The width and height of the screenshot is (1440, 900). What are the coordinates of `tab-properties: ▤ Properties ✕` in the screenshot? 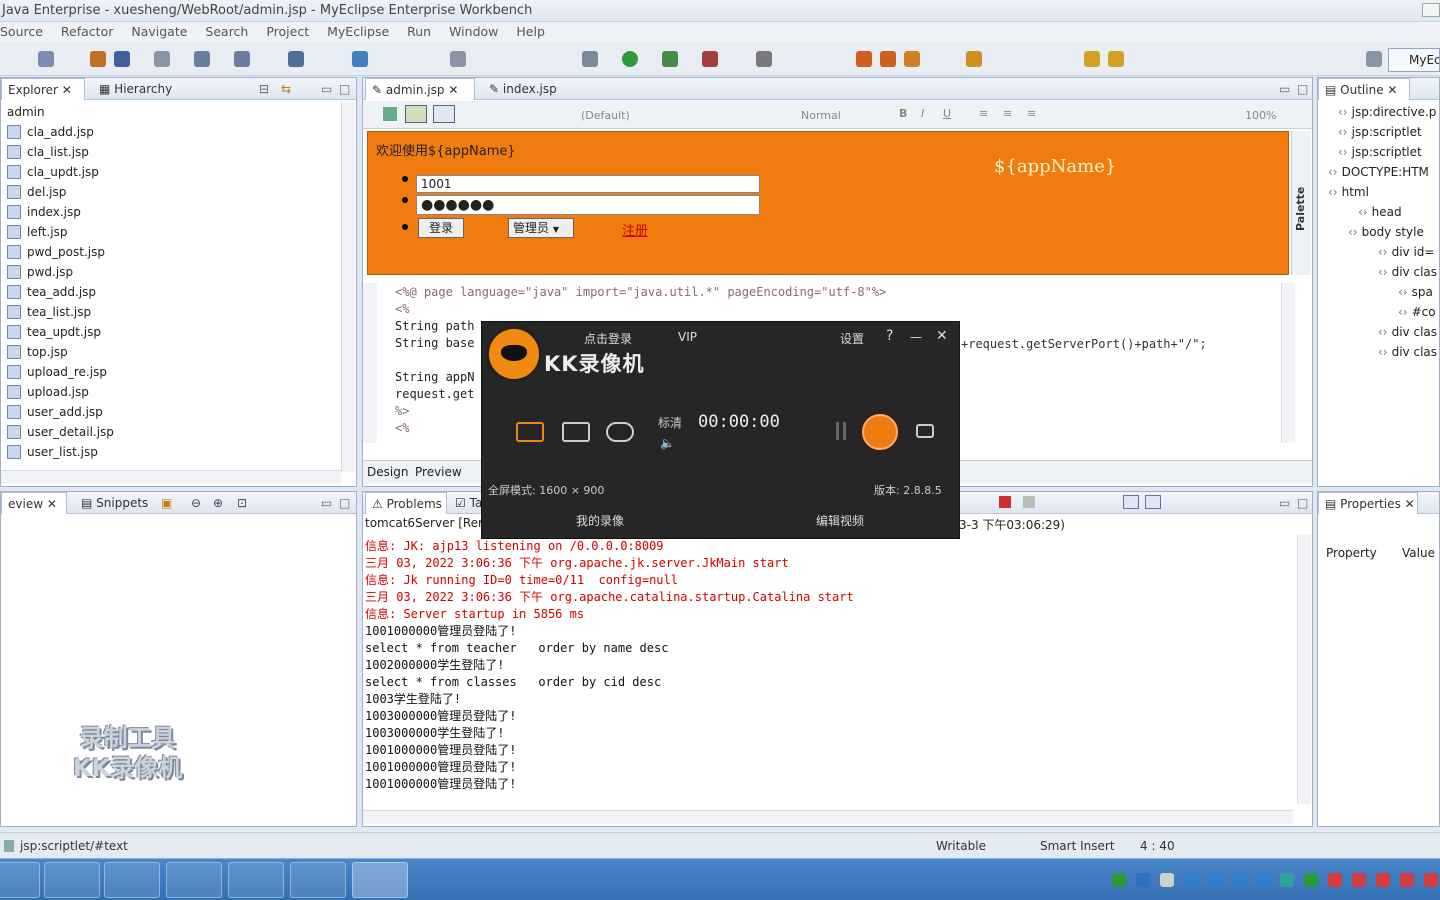 It's located at (1368, 503).